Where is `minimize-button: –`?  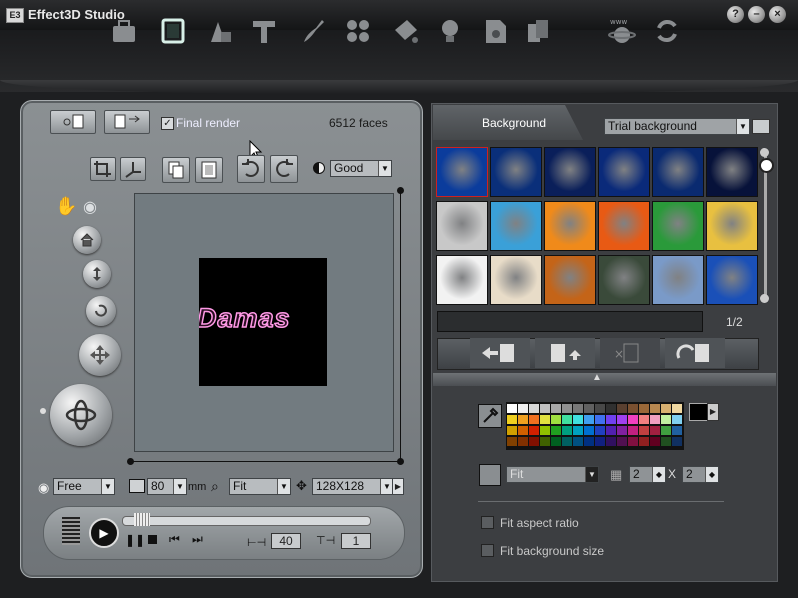 minimize-button: – is located at coordinates (756, 14).